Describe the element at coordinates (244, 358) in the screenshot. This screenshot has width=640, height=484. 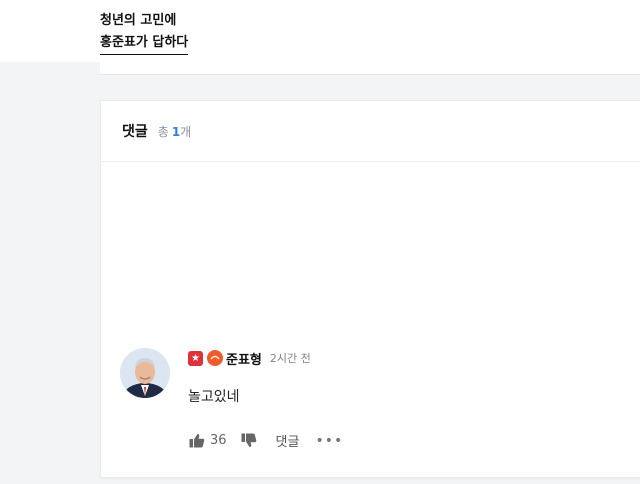
I see `comment-author: 준표형` at that location.